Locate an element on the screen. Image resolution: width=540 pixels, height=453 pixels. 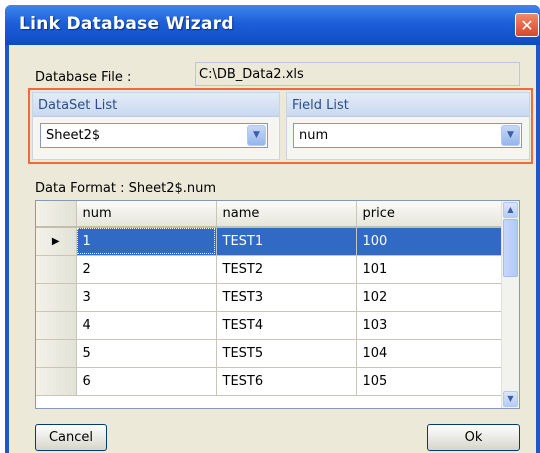
column-header-name: name is located at coordinates (286, 214).